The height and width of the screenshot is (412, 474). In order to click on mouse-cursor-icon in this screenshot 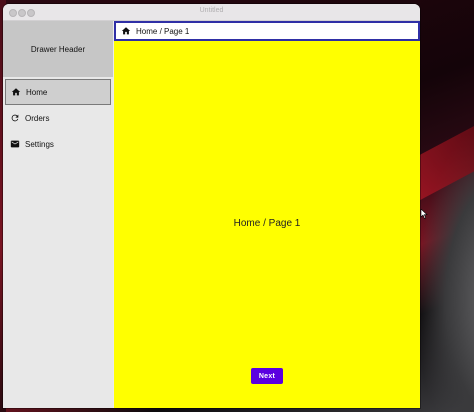, I will do `click(424, 214)`.